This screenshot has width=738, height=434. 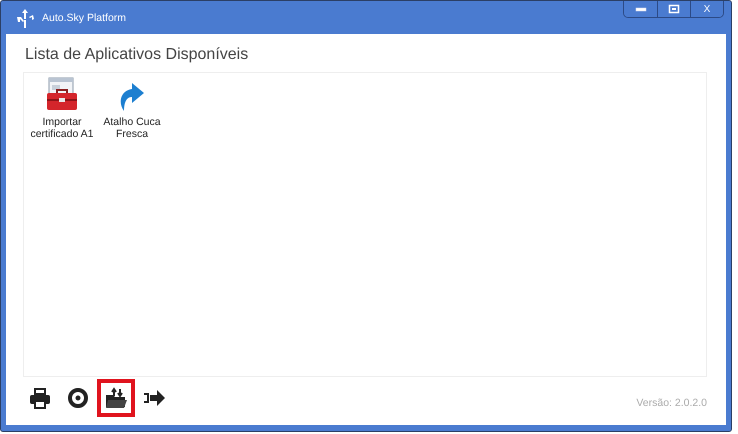 What do you see at coordinates (25, 17) in the screenshot?
I see `logo-icon` at bounding box center [25, 17].